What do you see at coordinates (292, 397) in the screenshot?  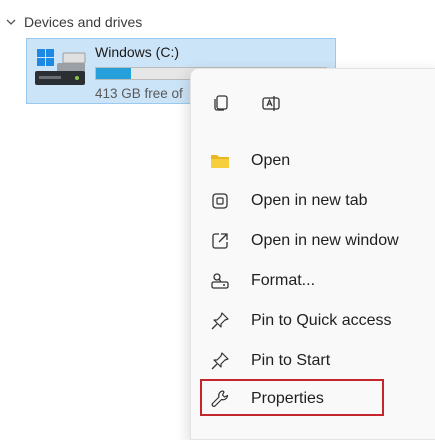 I see `properties-highlight-annotation` at bounding box center [292, 397].